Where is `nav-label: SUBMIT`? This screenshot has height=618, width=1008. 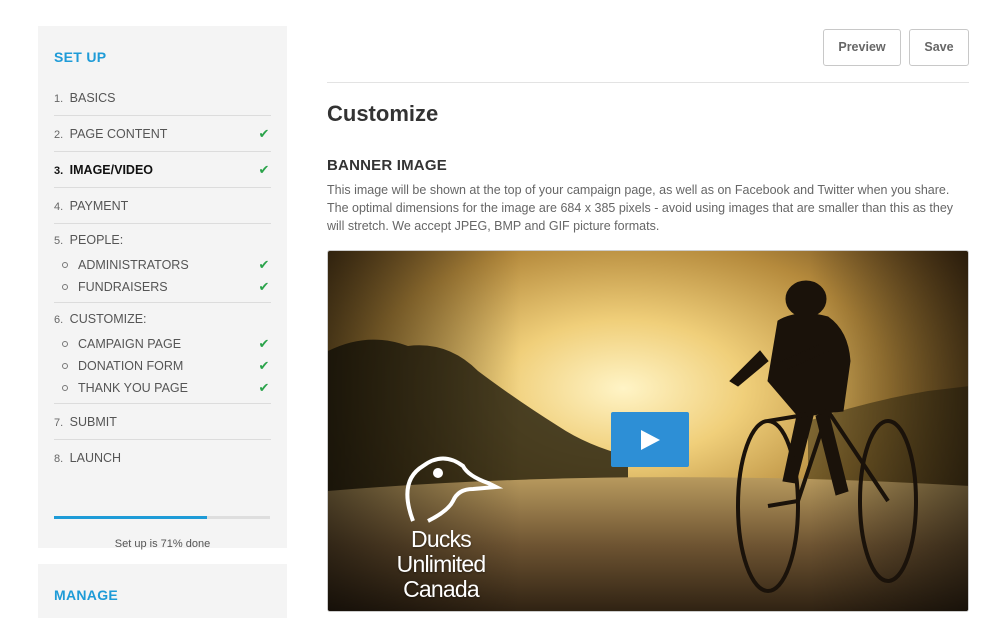
nav-label: SUBMIT is located at coordinates (93, 422).